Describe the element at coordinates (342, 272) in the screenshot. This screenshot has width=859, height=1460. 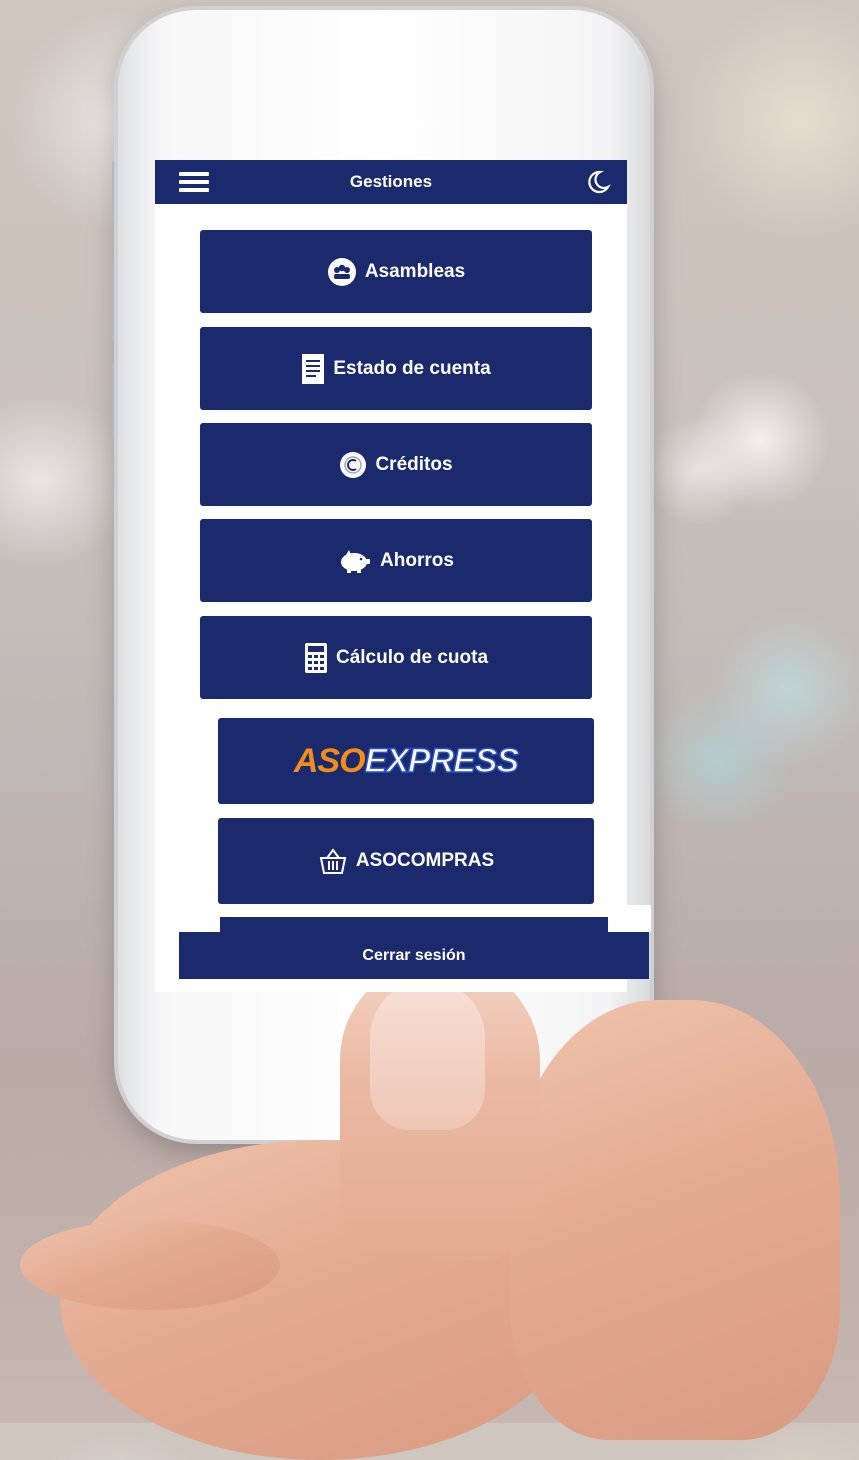
I see `people-group-icon` at that location.